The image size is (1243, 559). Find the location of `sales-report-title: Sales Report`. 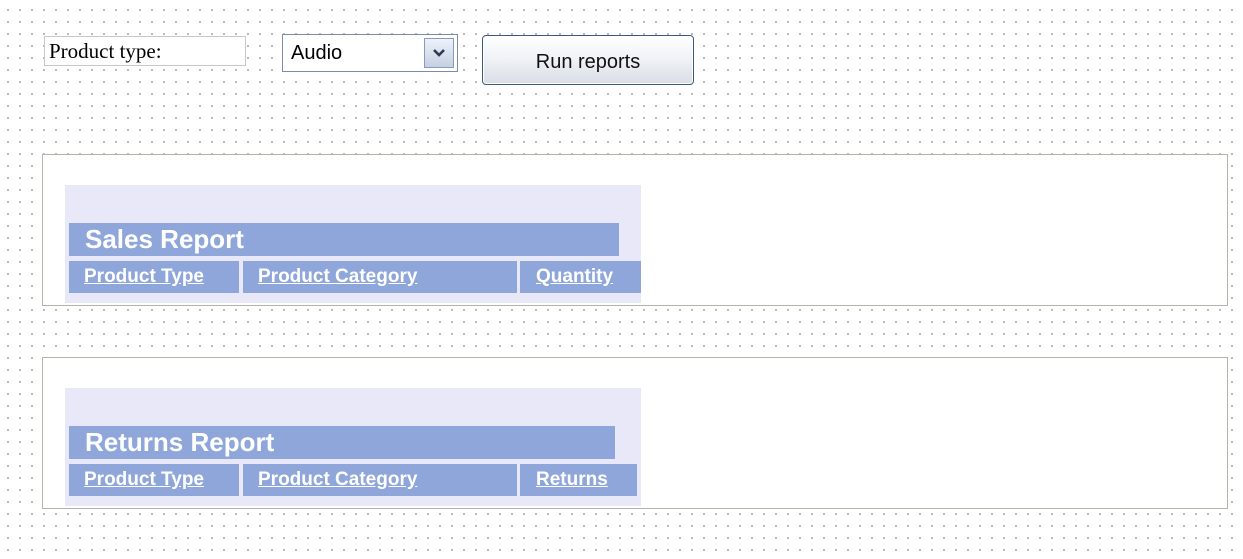

sales-report-title: Sales Report is located at coordinates (344, 239).